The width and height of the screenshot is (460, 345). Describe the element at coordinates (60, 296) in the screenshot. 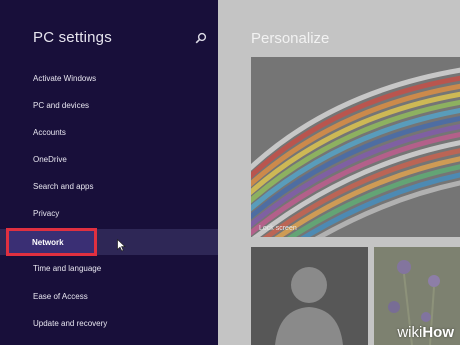

I see `nav-item-label: Ease of Access` at that location.